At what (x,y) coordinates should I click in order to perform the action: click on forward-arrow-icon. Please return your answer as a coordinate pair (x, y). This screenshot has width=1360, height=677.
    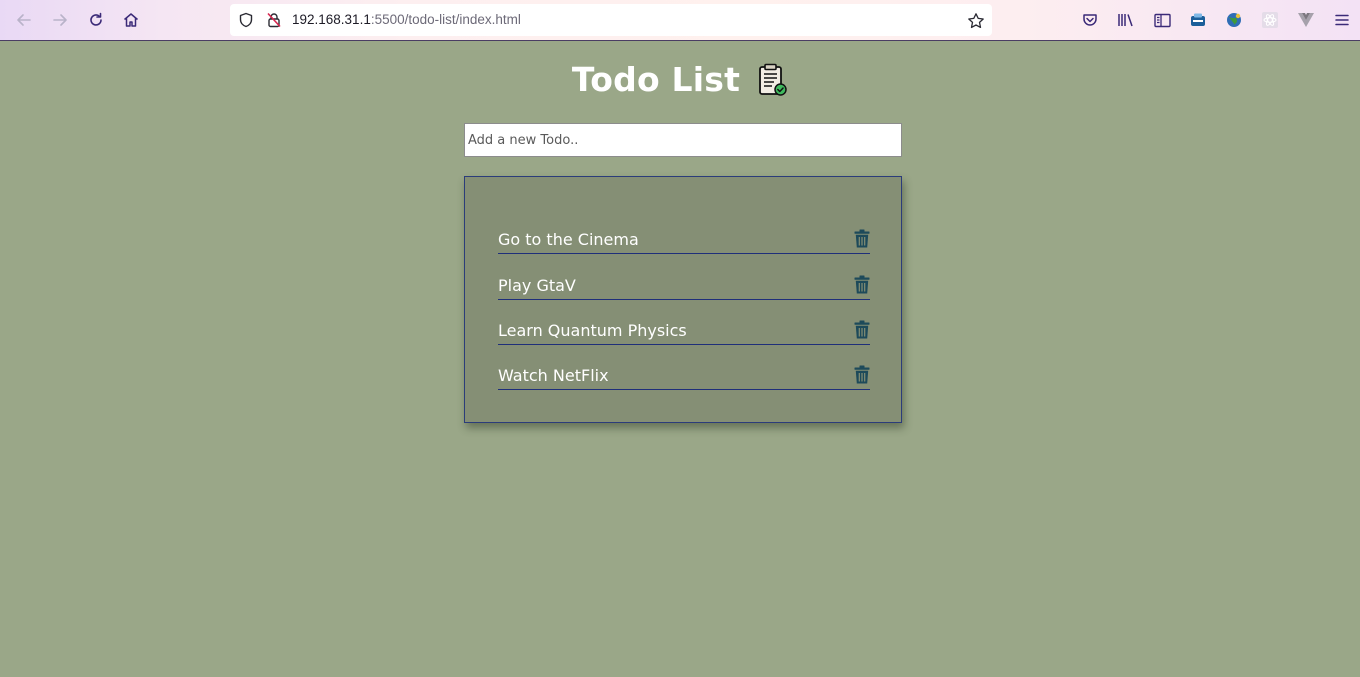
    Looking at the image, I should click on (60, 20).